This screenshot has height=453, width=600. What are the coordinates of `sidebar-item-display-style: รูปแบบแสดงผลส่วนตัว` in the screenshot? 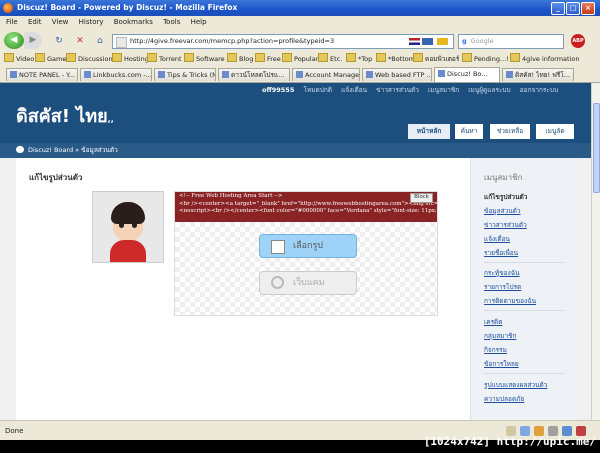 It's located at (515, 385).